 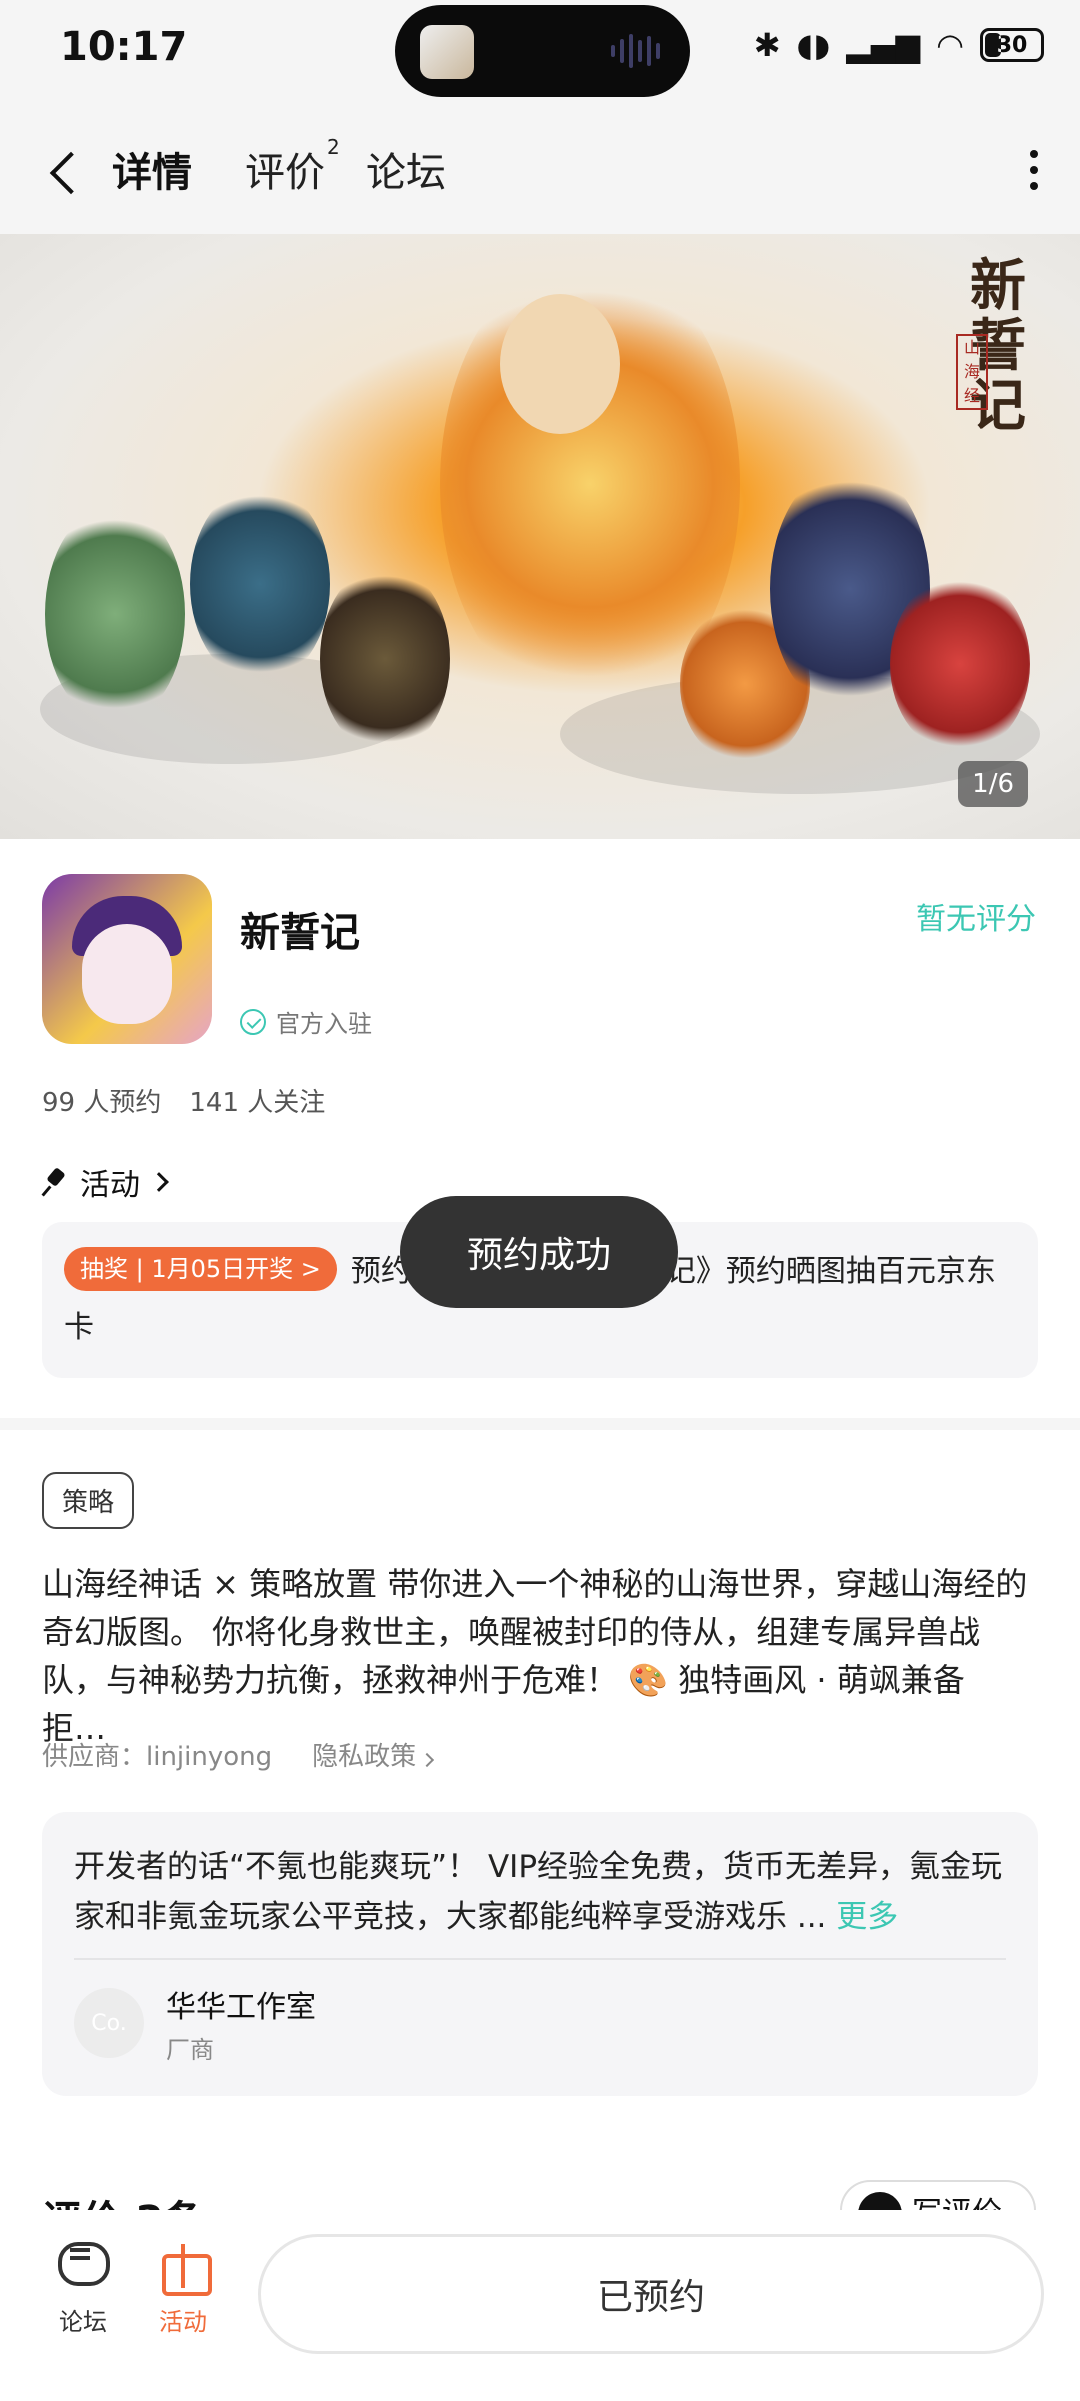 I want to click on bluetooth-icon: ✱, so click(x=767, y=45).